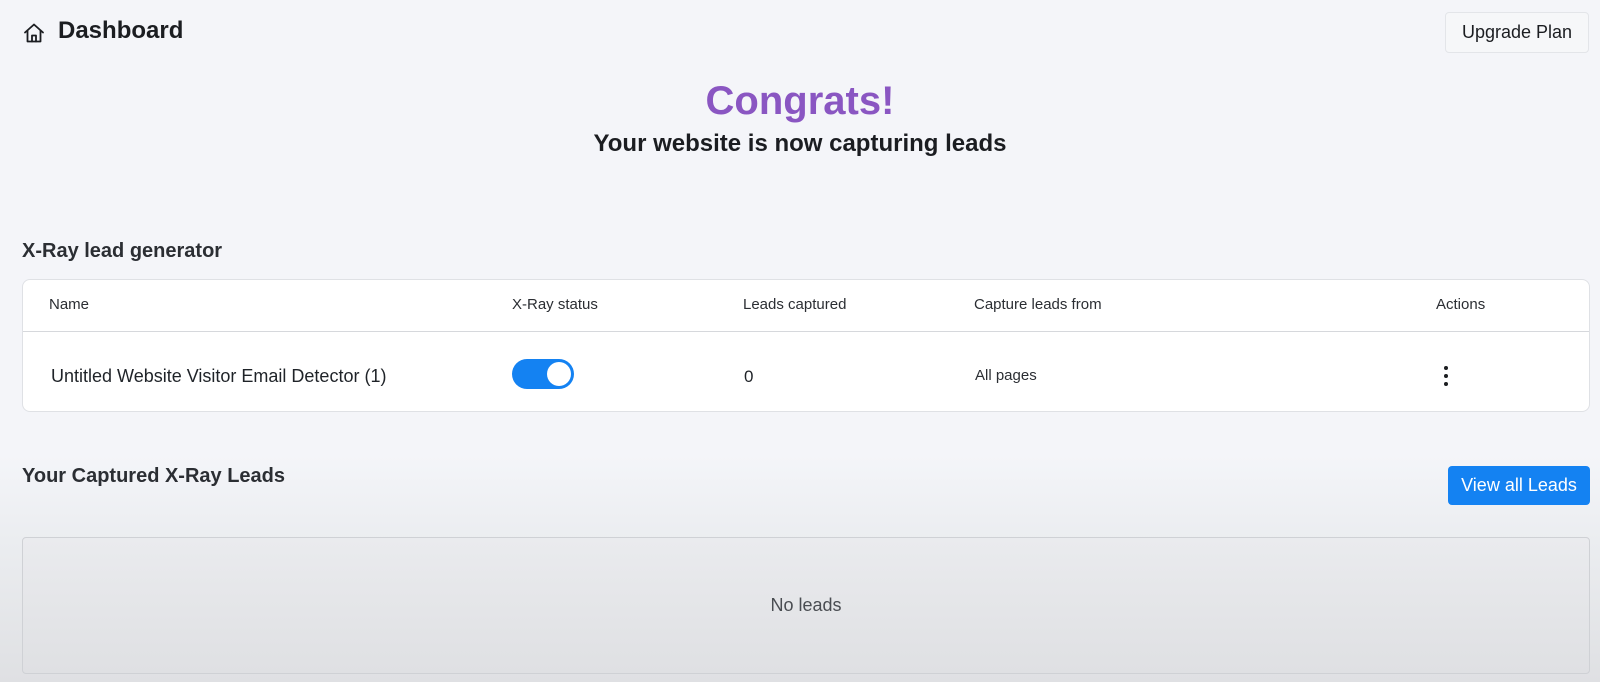  I want to click on column-header-status: X-Ray status, so click(555, 304).